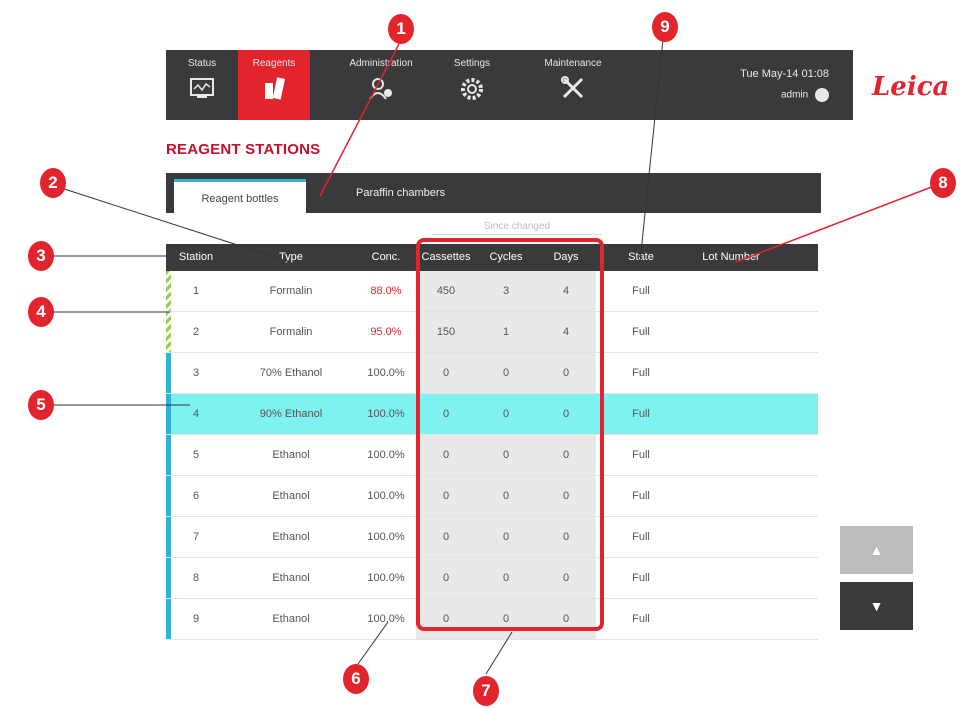 This screenshot has width=961, height=708. What do you see at coordinates (41, 256) in the screenshot?
I see `callout-3: 3` at bounding box center [41, 256].